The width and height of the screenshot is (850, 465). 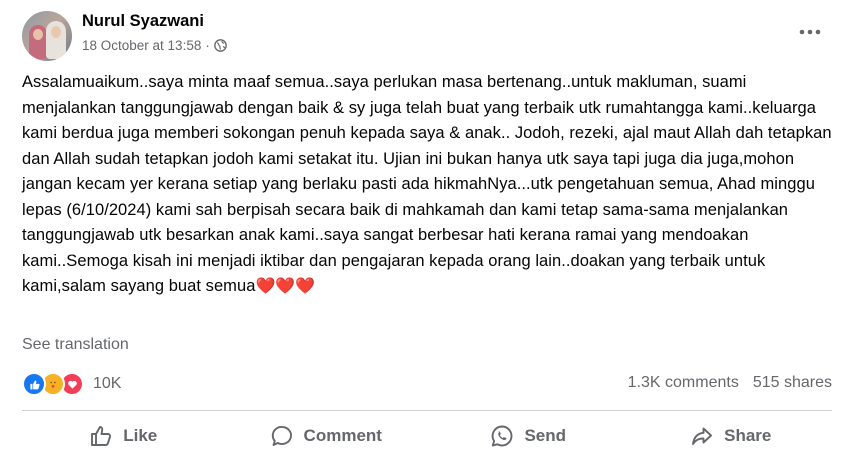 What do you see at coordinates (792, 383) in the screenshot?
I see `shares-count: 515 shares` at bounding box center [792, 383].